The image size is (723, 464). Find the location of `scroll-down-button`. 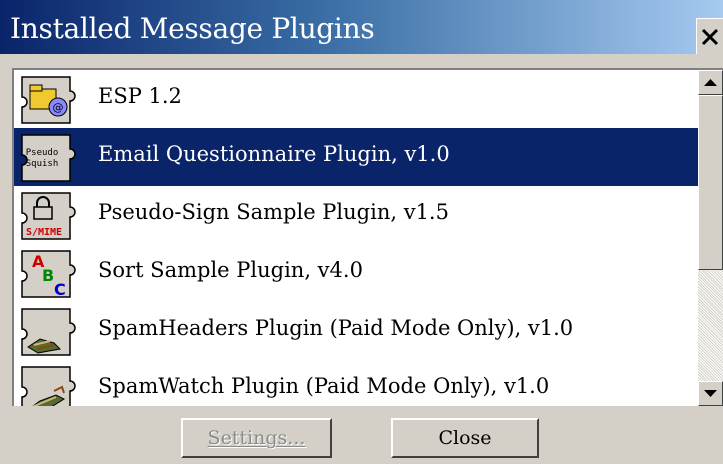

scroll-down-button is located at coordinates (710, 393).